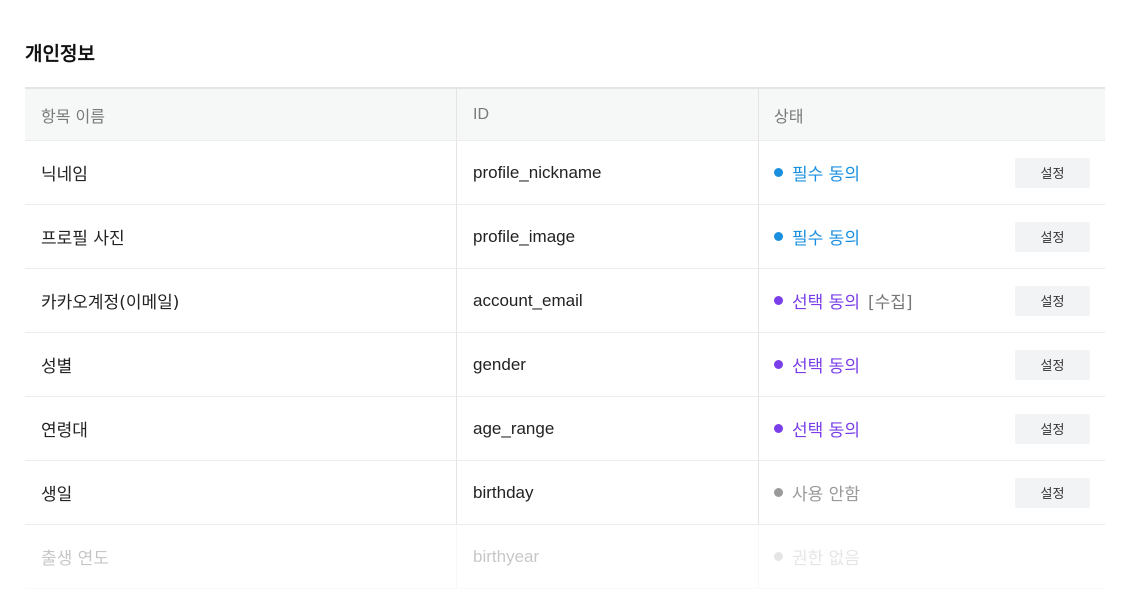  I want to click on item-name: 생일, so click(241, 492).